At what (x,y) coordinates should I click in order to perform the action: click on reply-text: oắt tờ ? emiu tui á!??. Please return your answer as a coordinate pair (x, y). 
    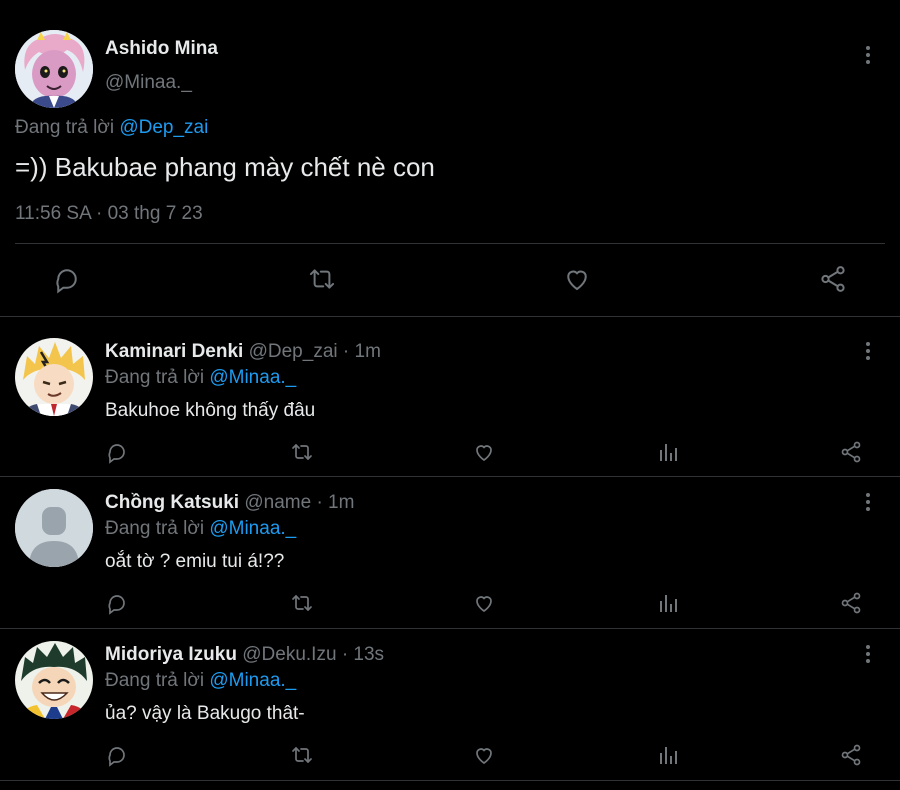
    Looking at the image, I should click on (195, 561).